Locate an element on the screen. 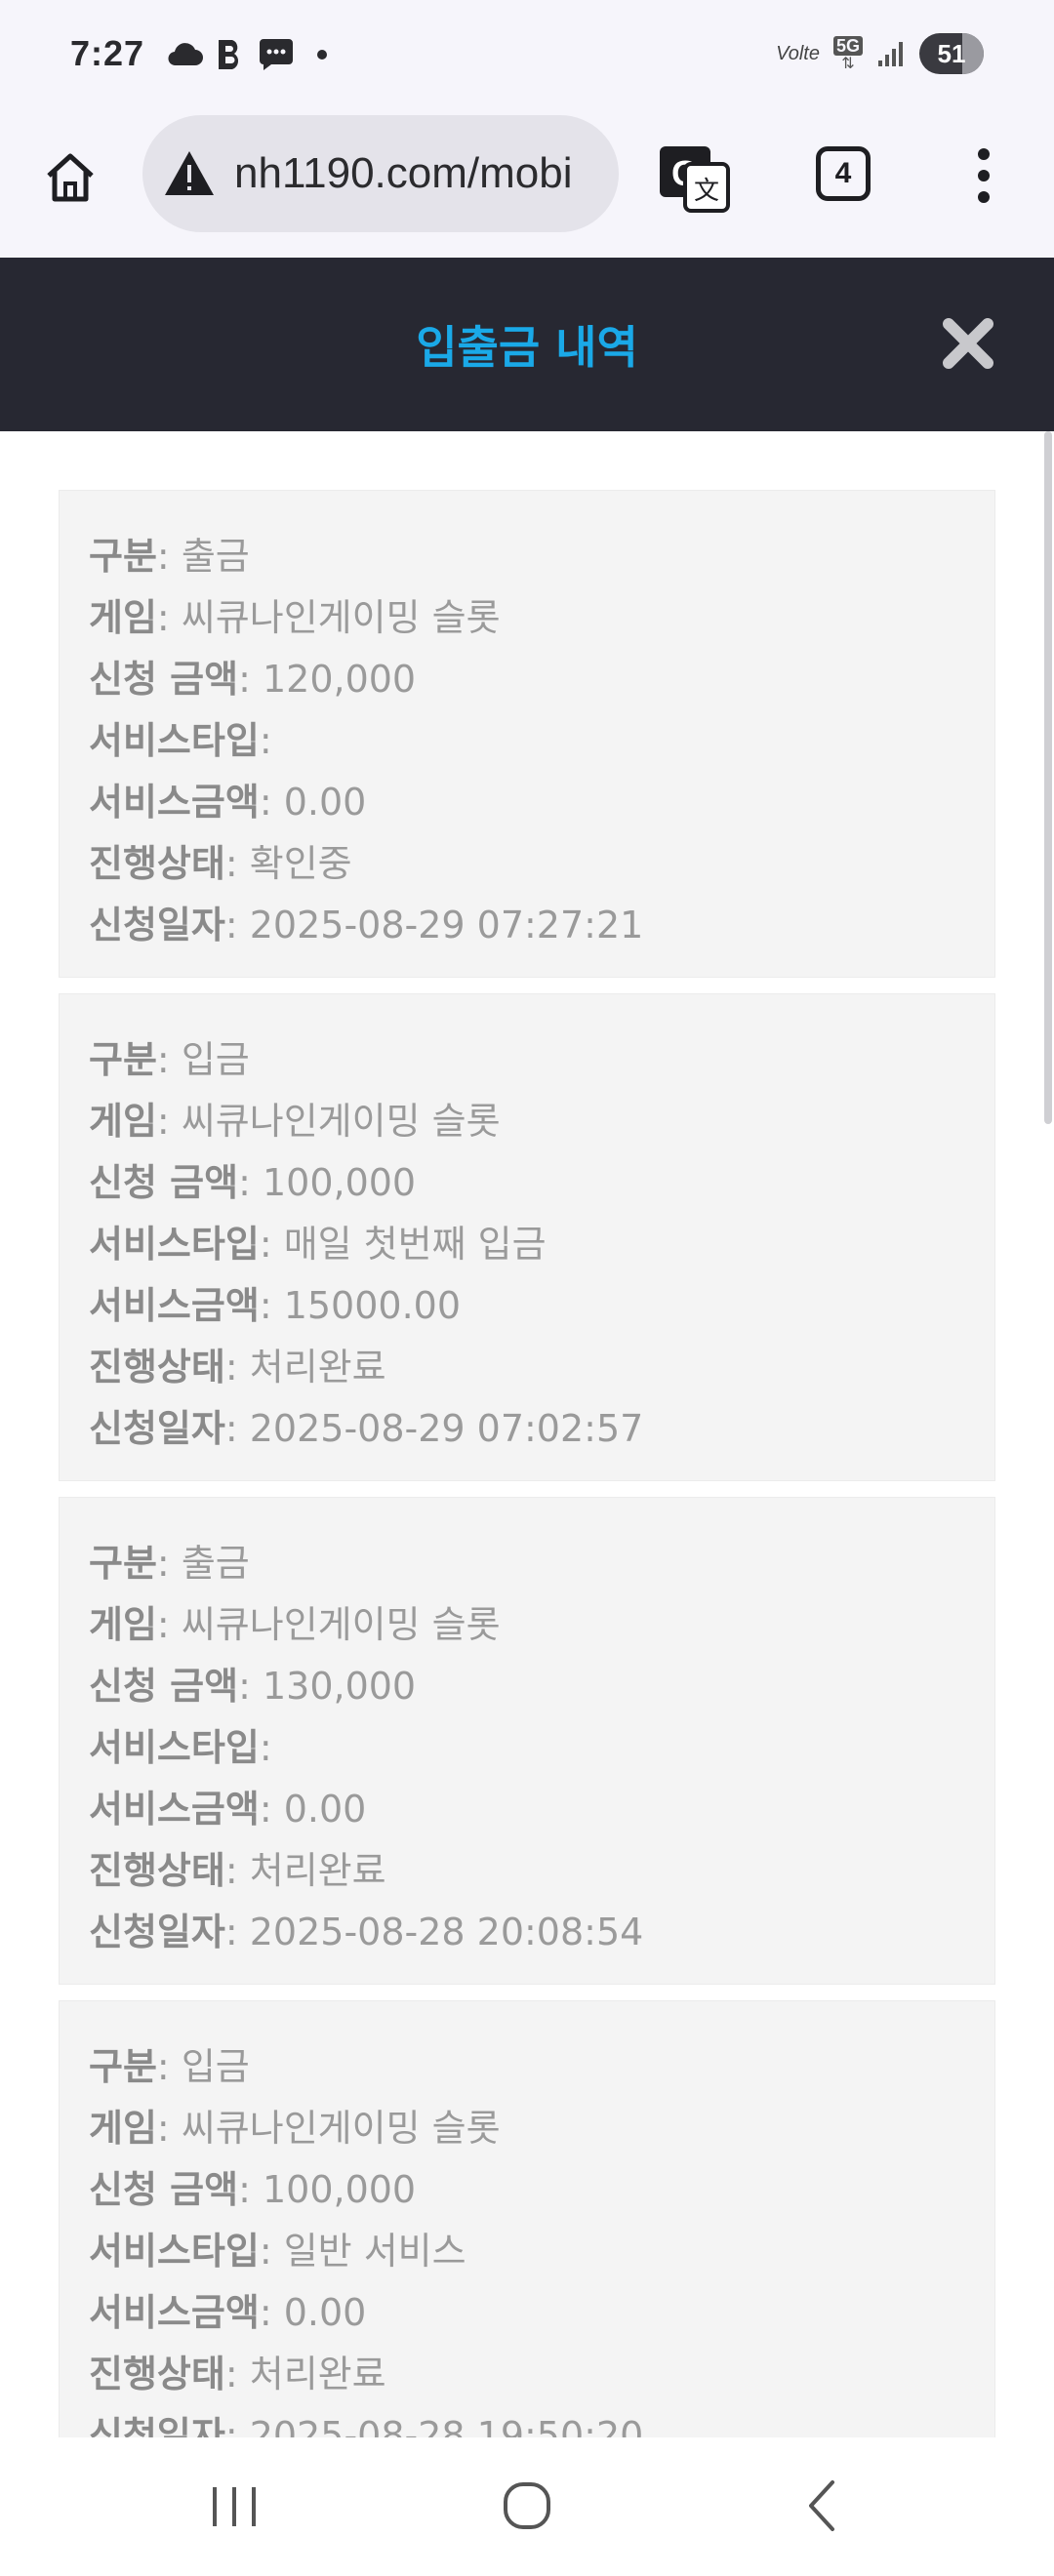 Image resolution: width=1054 pixels, height=2576 pixels. url-text: nh1190.com/mobi is located at coordinates (403, 173).